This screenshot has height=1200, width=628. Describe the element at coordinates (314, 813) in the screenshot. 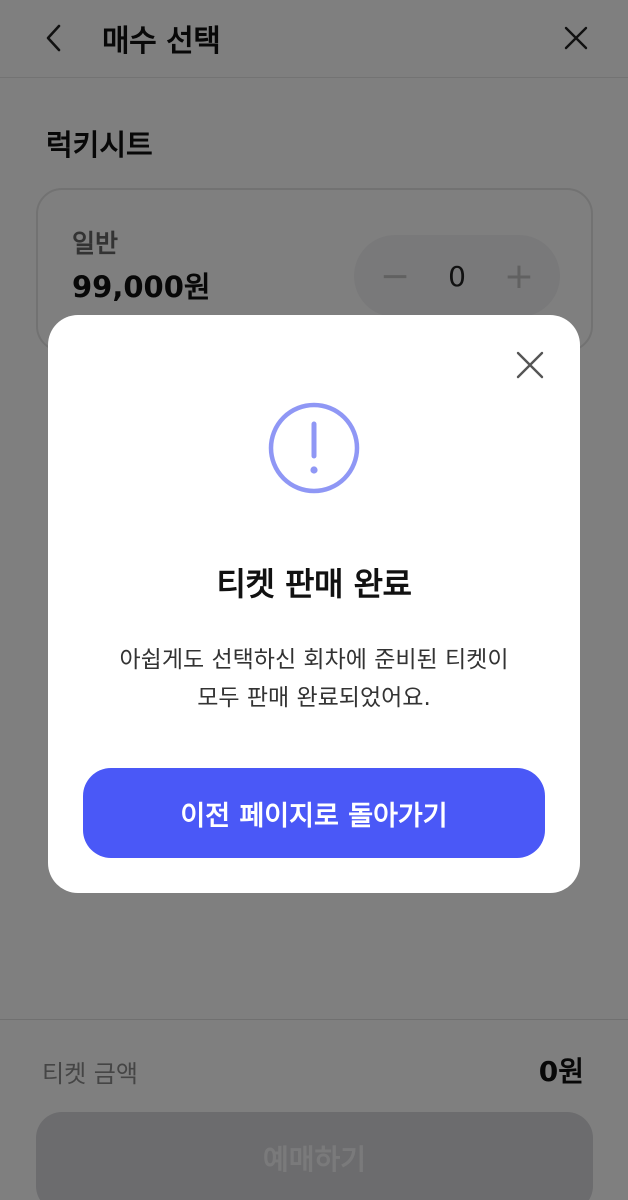

I see `go-back-button: 이전 페이지로 돌아가기` at that location.